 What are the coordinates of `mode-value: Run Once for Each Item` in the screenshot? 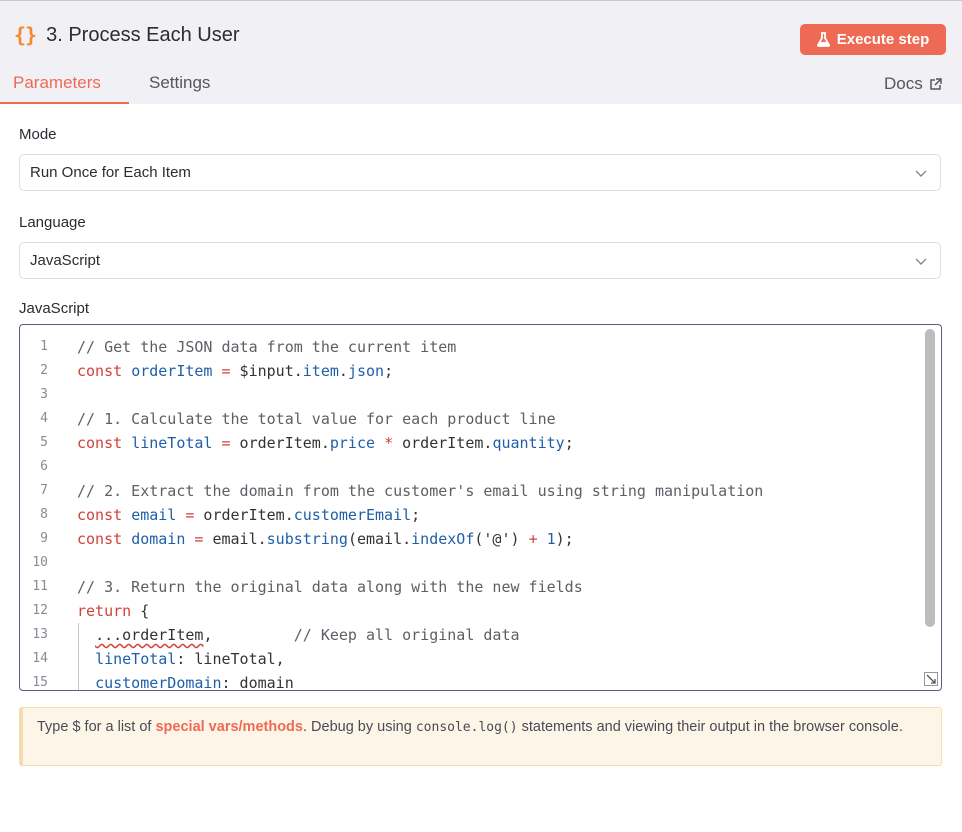 It's located at (110, 172).